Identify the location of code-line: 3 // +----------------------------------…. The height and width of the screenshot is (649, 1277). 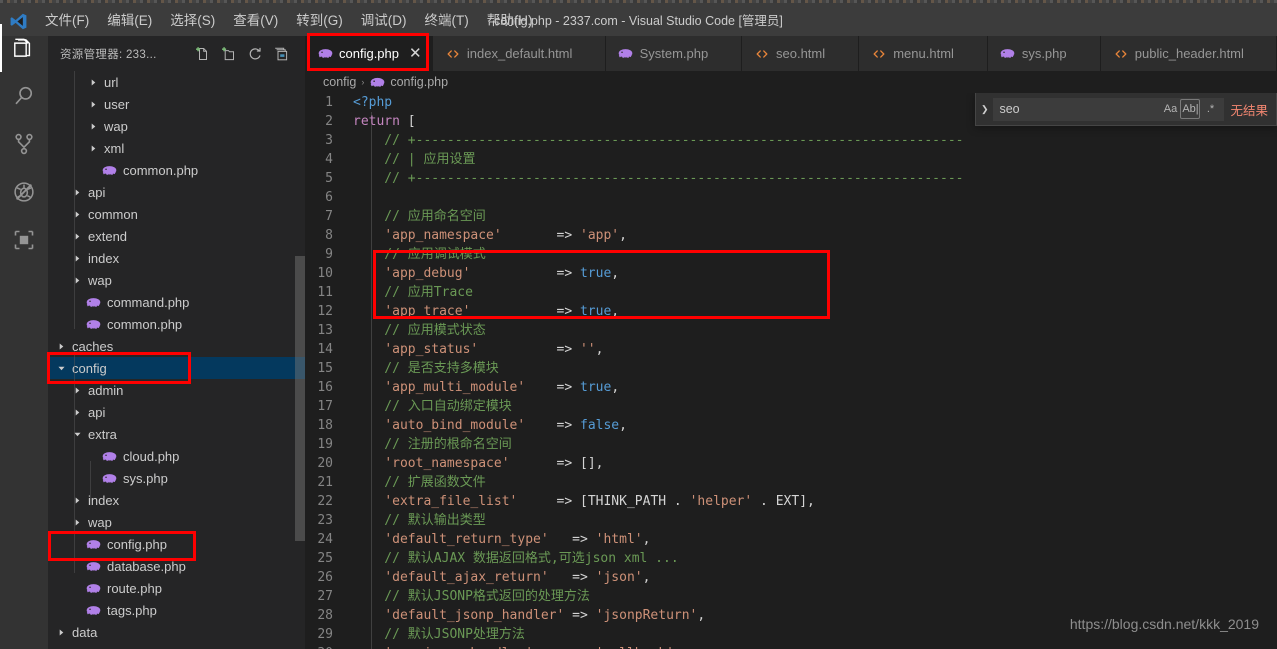
(791, 140).